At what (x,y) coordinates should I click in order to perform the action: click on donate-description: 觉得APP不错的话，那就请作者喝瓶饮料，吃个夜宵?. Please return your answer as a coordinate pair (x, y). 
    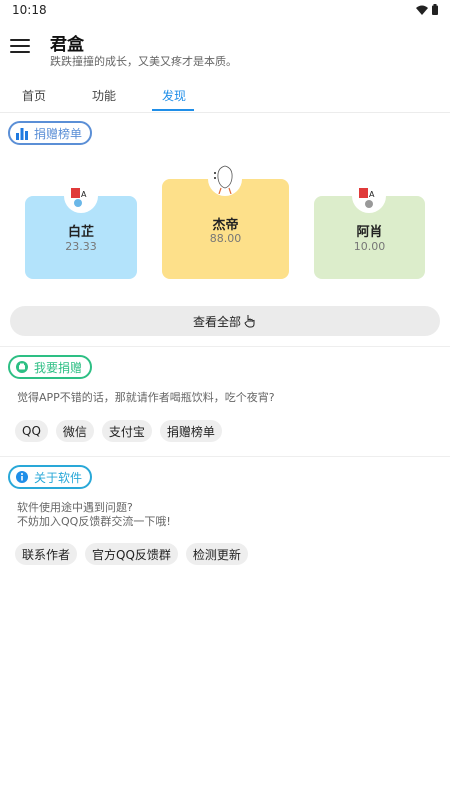
    Looking at the image, I should click on (146, 397).